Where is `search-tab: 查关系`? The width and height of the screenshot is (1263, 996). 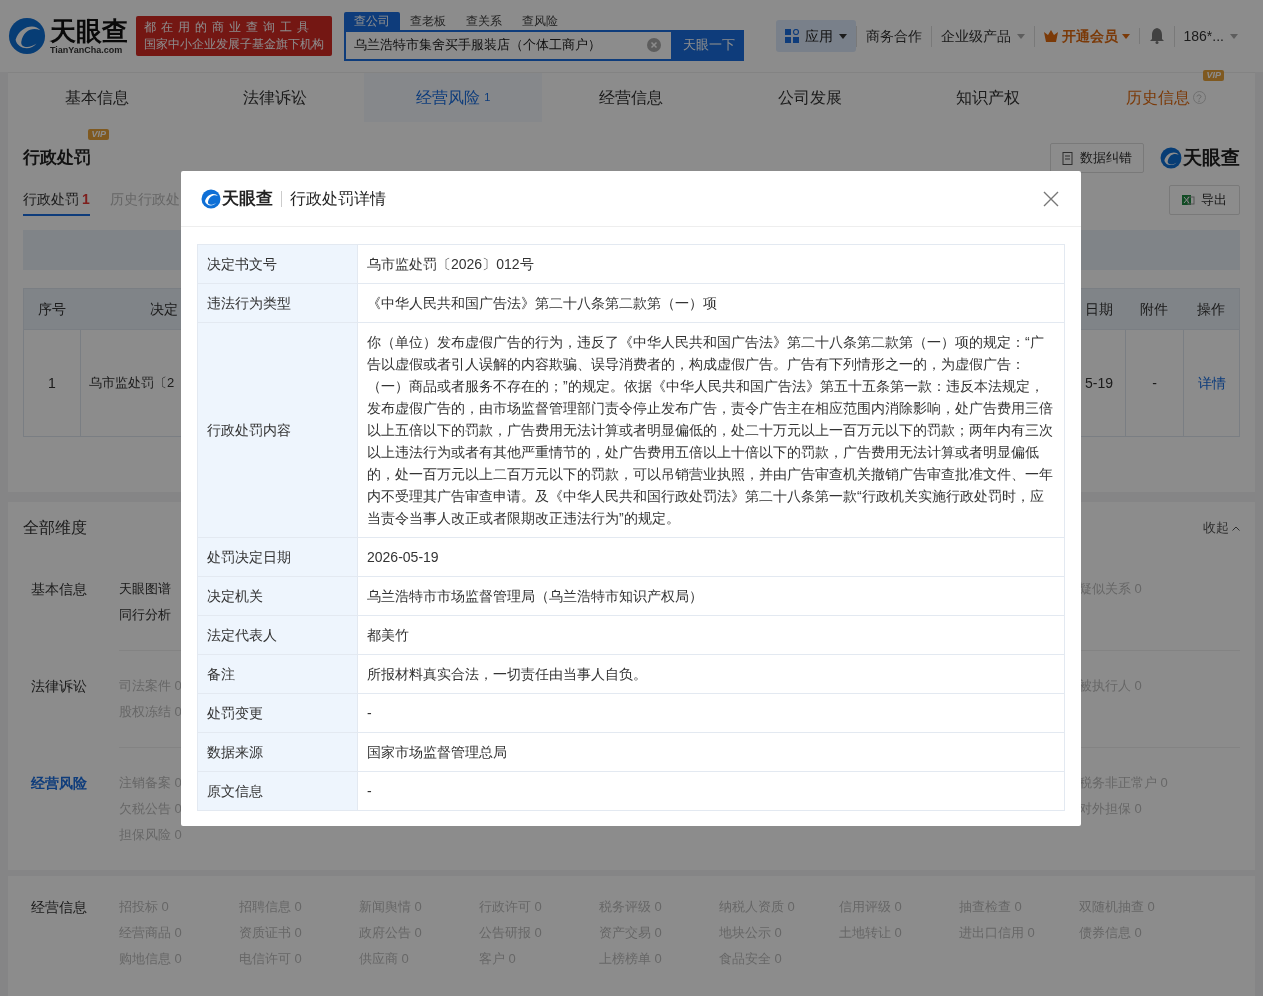
search-tab: 查关系 is located at coordinates (484, 20).